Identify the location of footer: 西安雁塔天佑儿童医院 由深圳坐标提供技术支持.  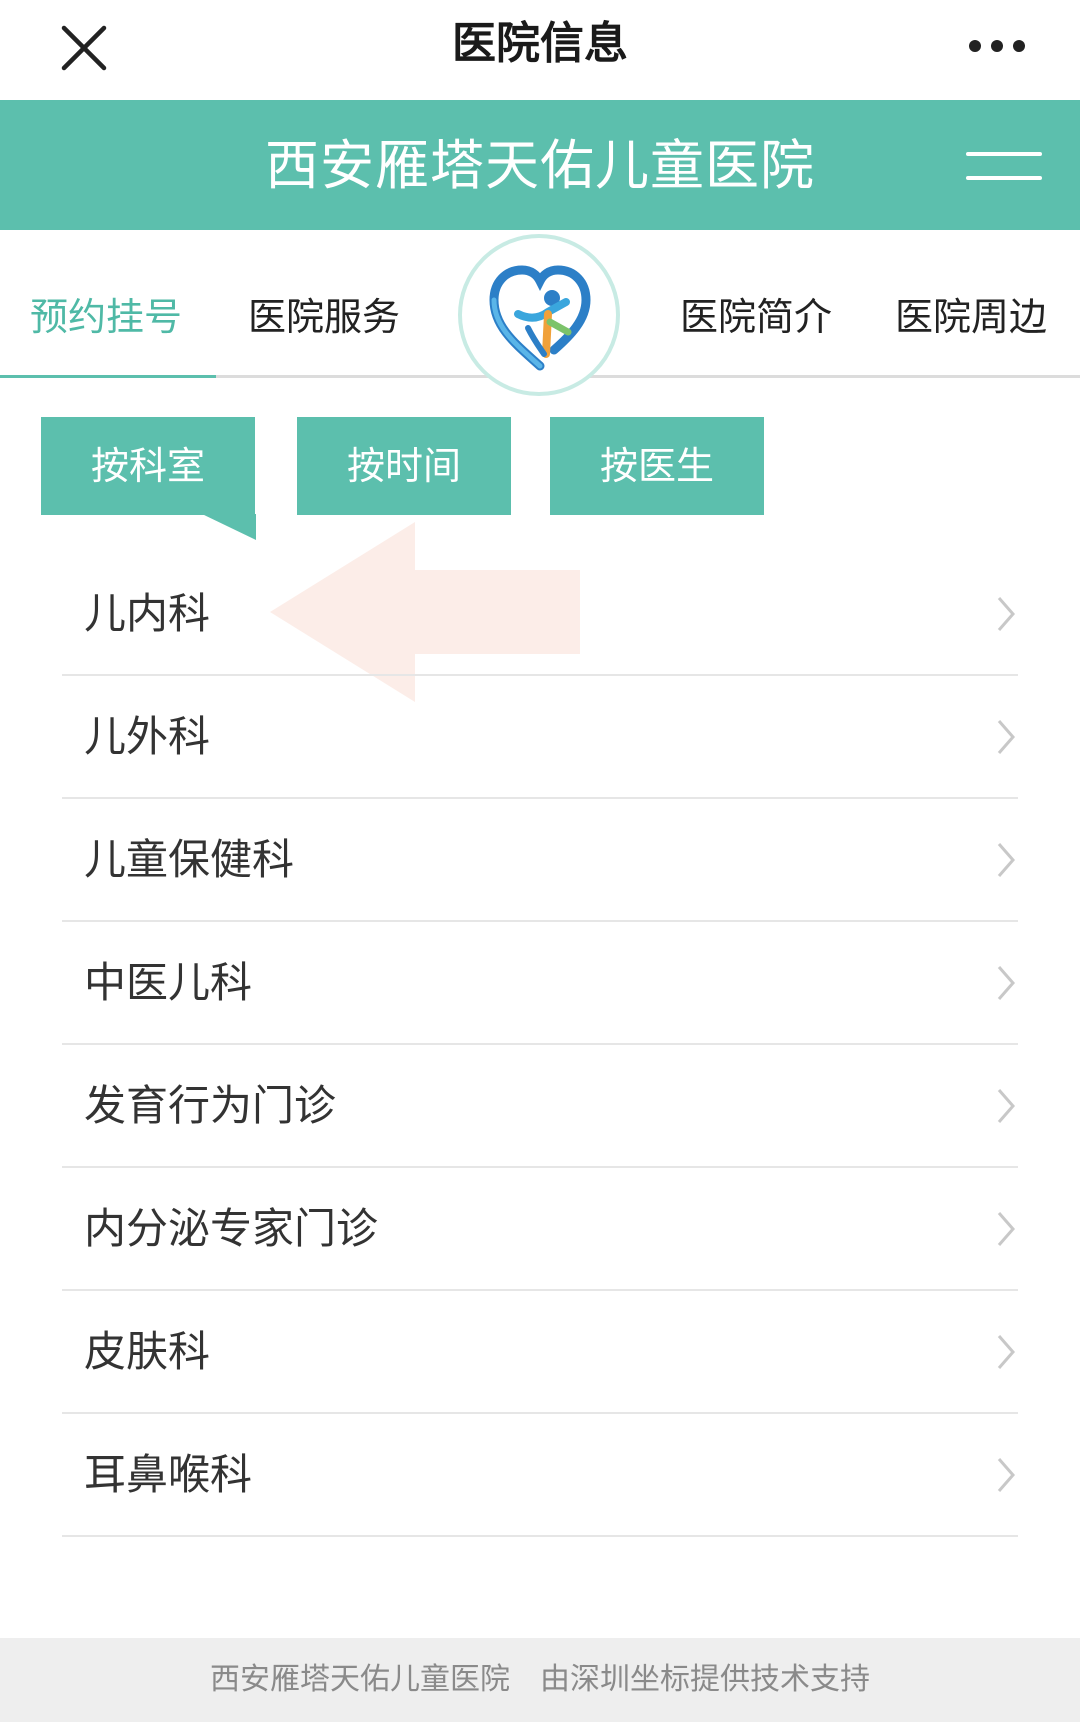
(540, 1680).